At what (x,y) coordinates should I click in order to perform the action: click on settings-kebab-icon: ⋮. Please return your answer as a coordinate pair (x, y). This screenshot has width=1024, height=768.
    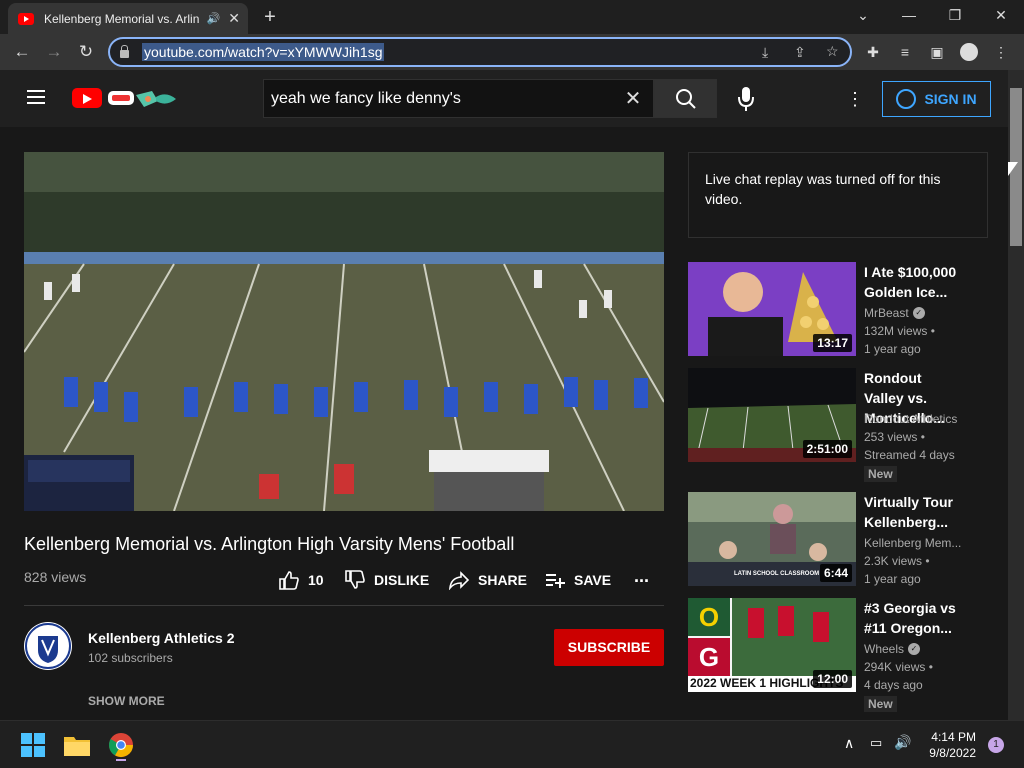
    Looking at the image, I should click on (855, 99).